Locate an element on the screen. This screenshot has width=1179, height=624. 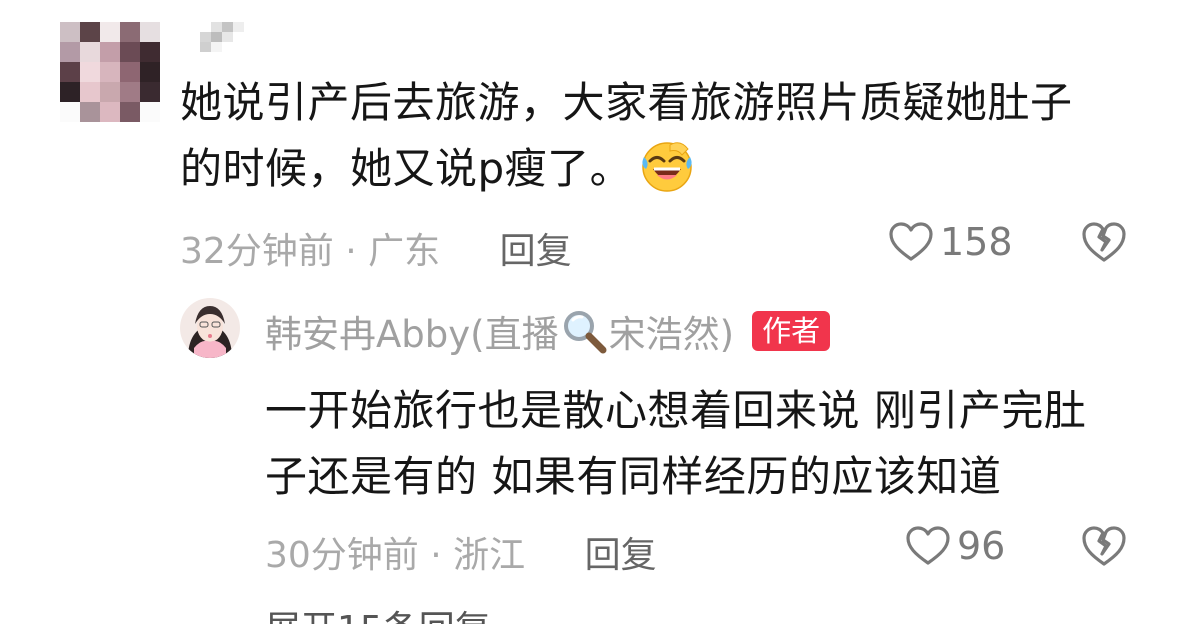
author-name-line: 韩安冉Abby(直播 宋浩然) 作者 is located at coordinates (548, 331).